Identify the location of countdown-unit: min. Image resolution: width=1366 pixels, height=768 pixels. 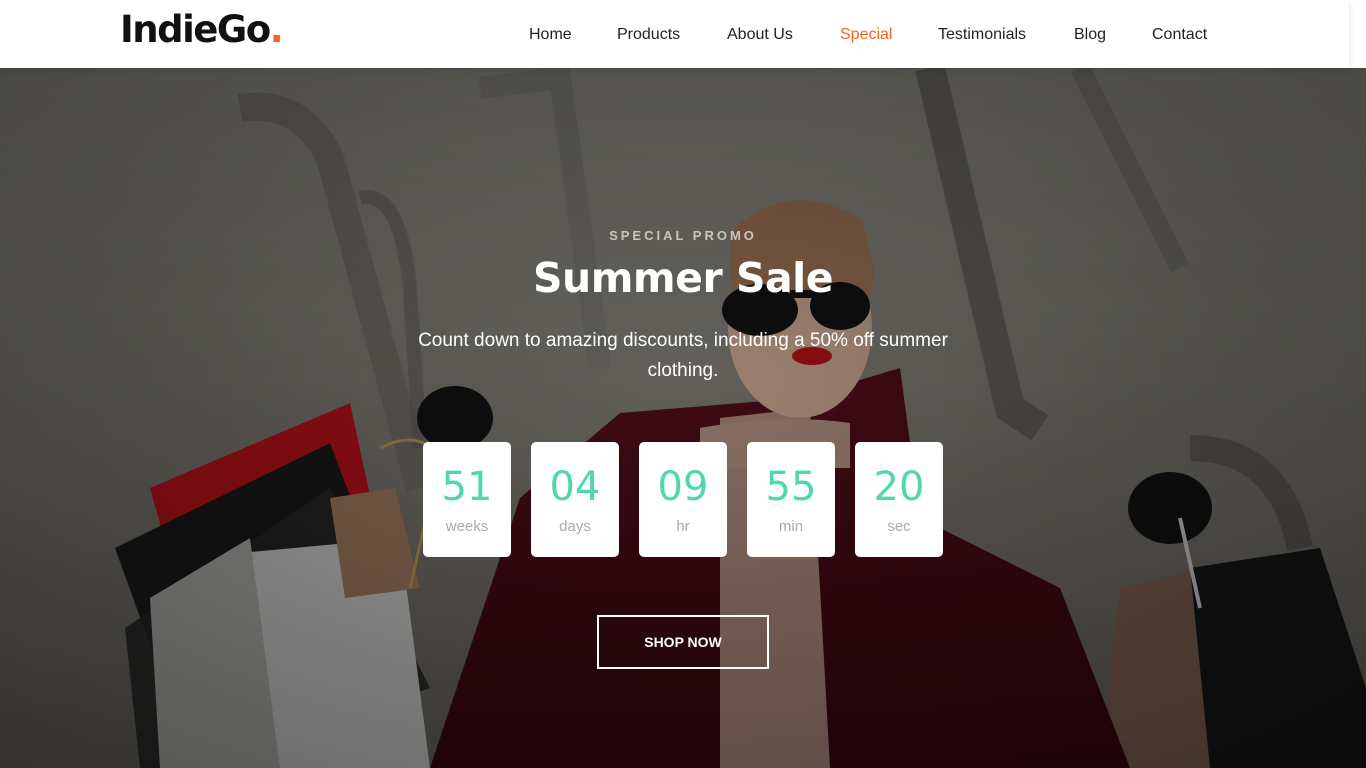
(791, 526).